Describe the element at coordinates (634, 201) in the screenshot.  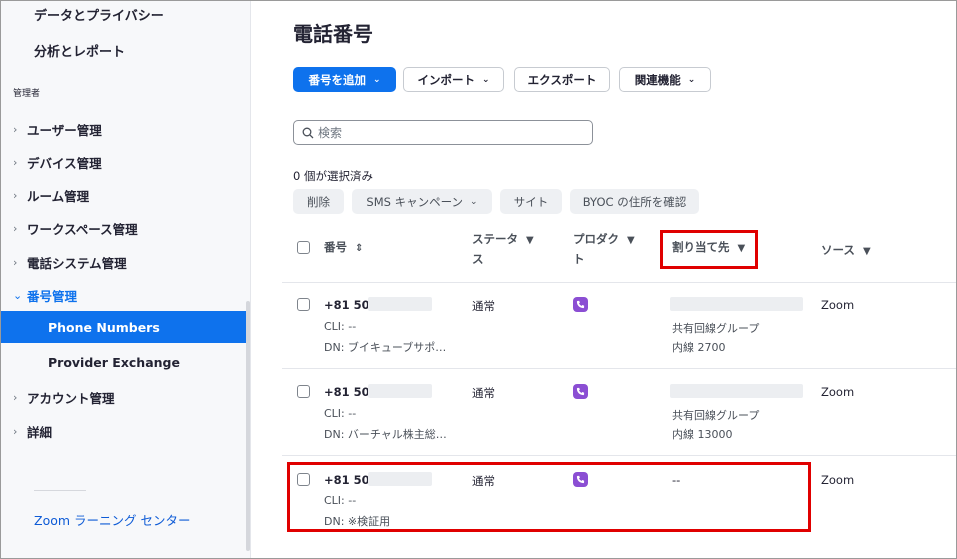
I see `verify-byoc-address-button: BYOC の住所を確認` at that location.